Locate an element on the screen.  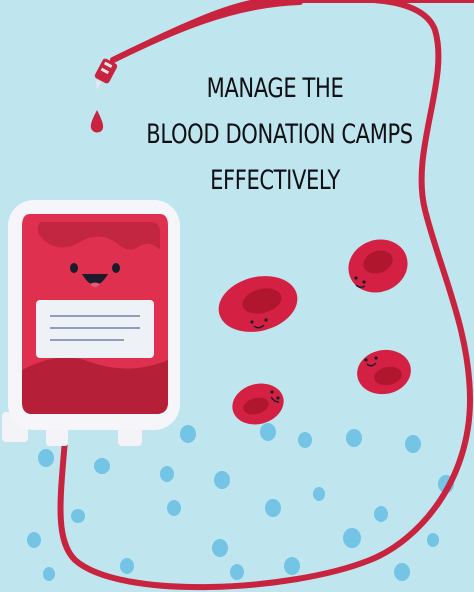
blood-drop-icon is located at coordinates (97, 121).